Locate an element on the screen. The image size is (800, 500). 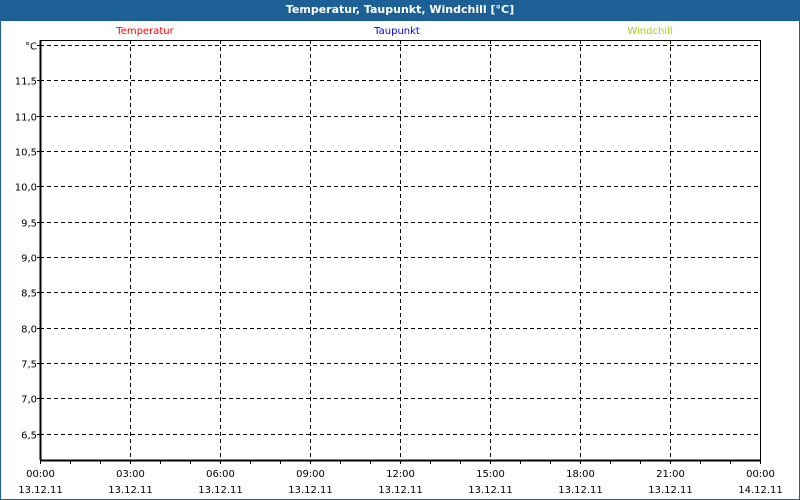
x-tick-label-time: 06:00 is located at coordinates (220, 474).